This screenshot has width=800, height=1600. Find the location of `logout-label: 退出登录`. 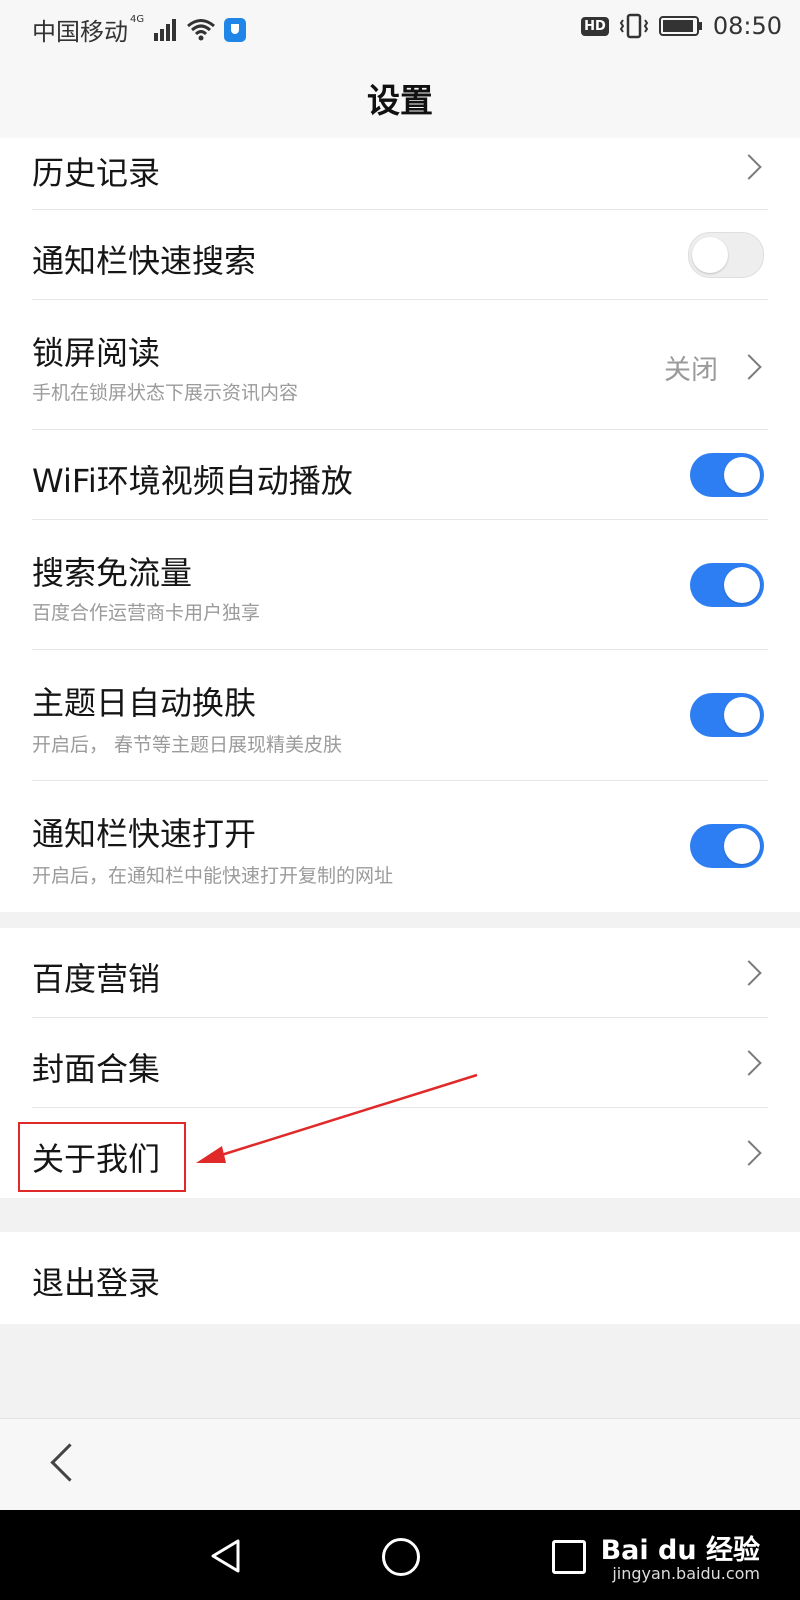

logout-label: 退出登录 is located at coordinates (96, 1283).